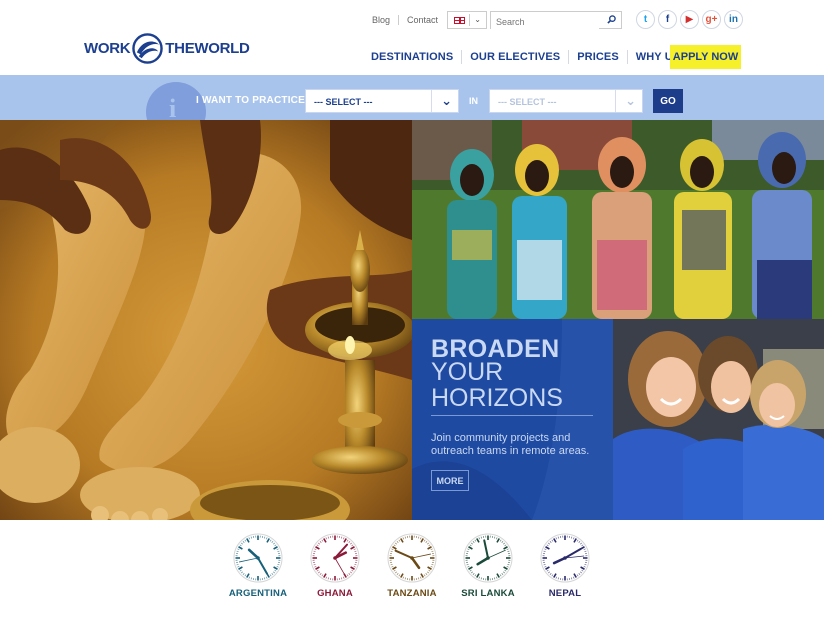 Image resolution: width=824 pixels, height=619 pixels. What do you see at coordinates (207, 48) in the screenshot?
I see `logo-text-theworld: THEWORLD` at bounding box center [207, 48].